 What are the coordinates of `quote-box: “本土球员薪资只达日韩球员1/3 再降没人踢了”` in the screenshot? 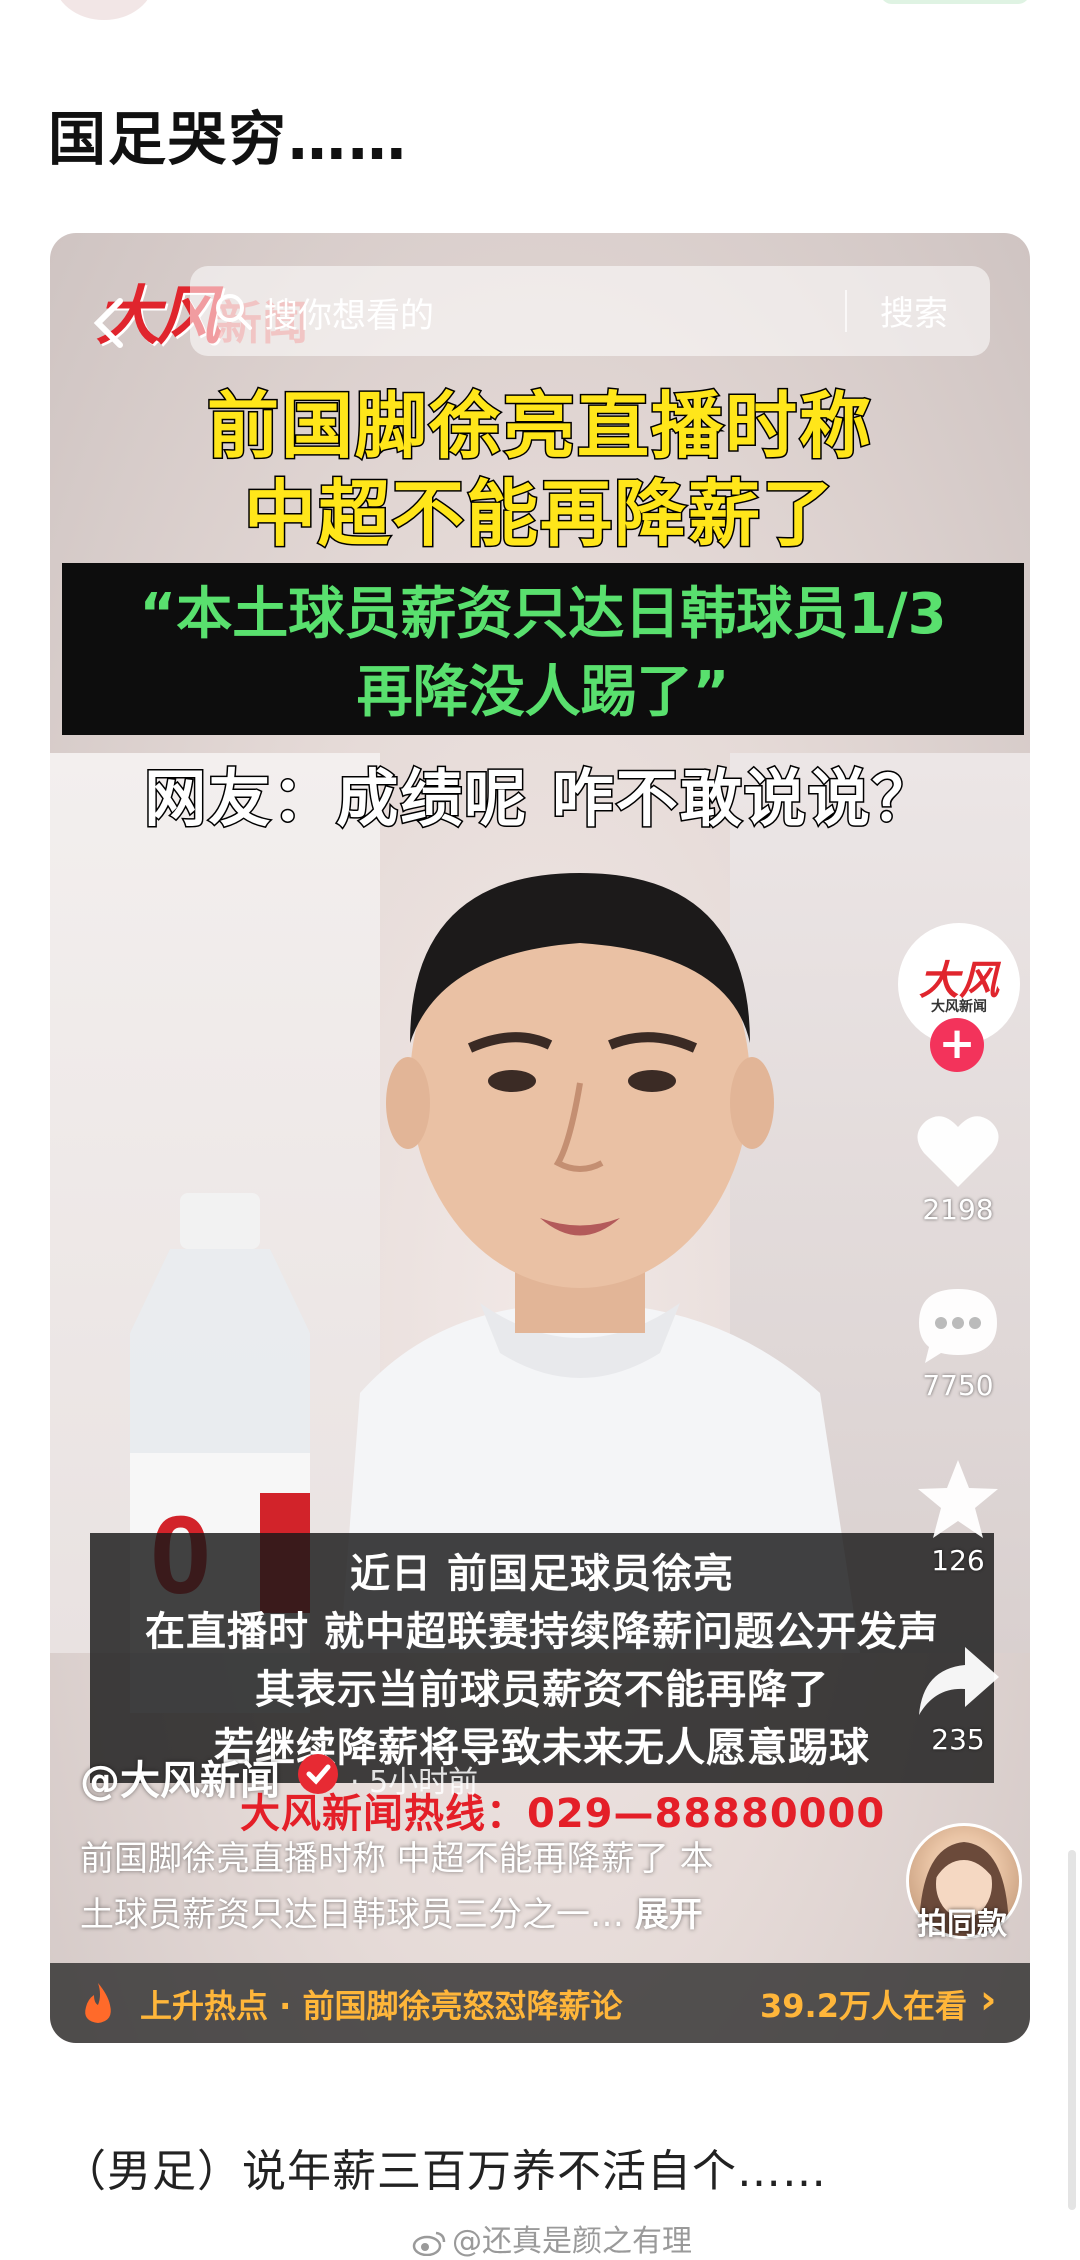 It's located at (543, 649).